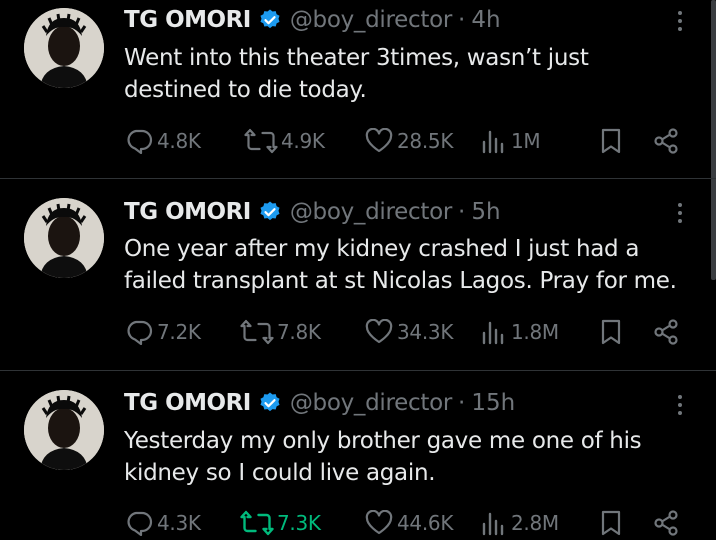  I want to click on views-count: 1.8M, so click(535, 332).